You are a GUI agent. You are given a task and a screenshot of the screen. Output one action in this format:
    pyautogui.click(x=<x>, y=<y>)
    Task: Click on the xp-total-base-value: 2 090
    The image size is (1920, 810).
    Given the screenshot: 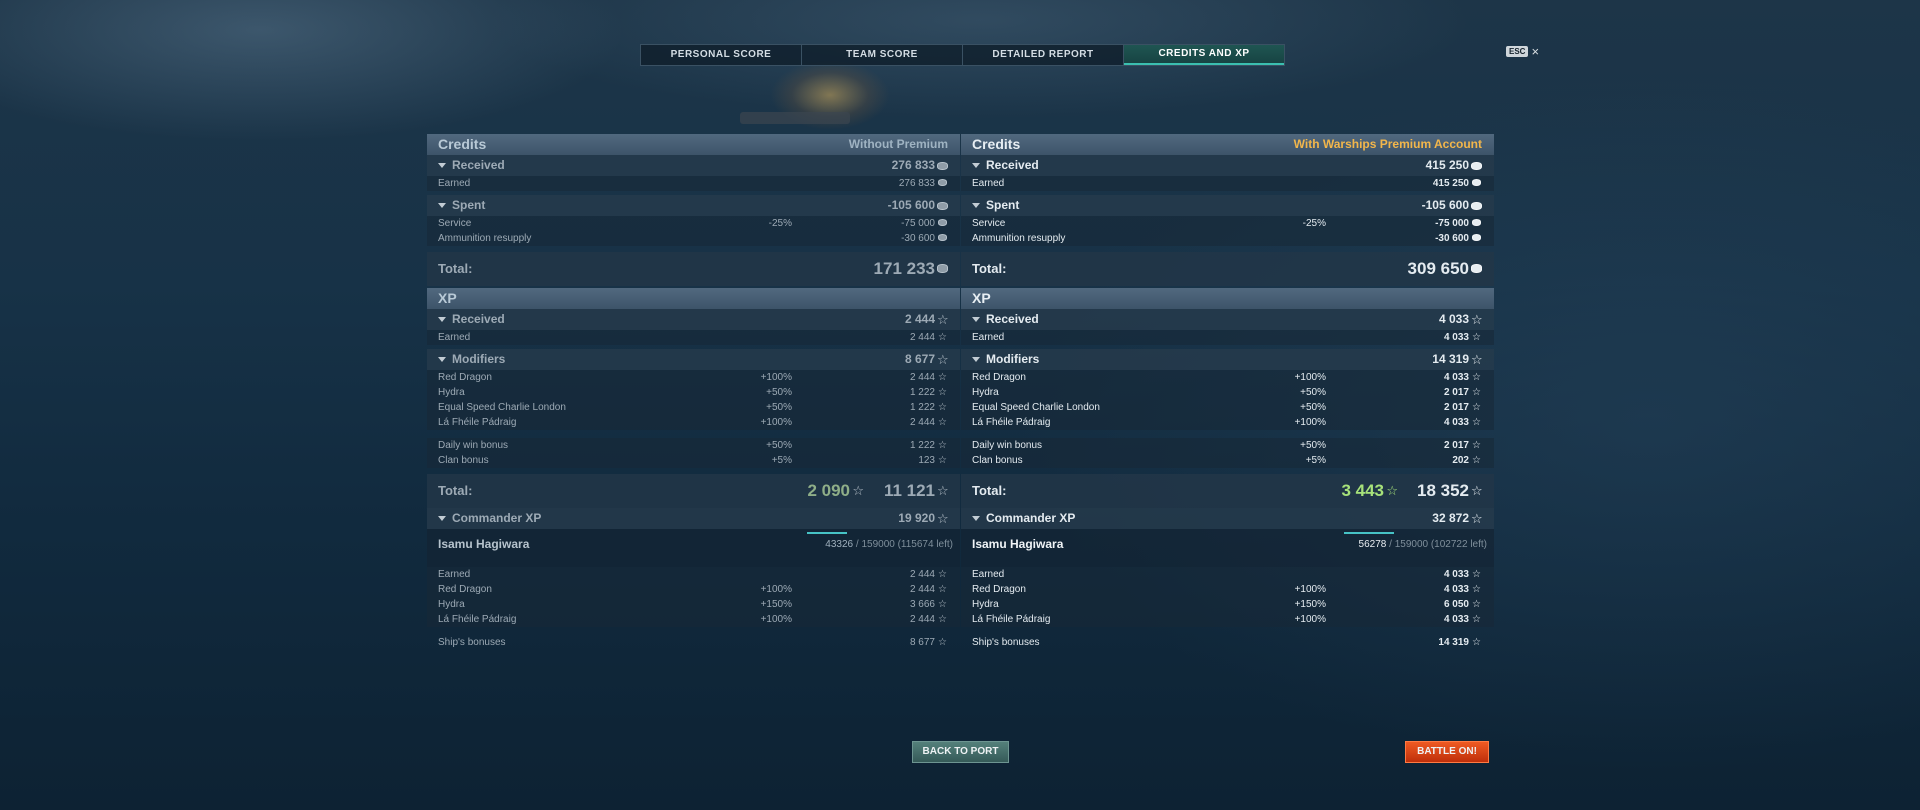 What is the action you would take?
    pyautogui.click(x=828, y=490)
    